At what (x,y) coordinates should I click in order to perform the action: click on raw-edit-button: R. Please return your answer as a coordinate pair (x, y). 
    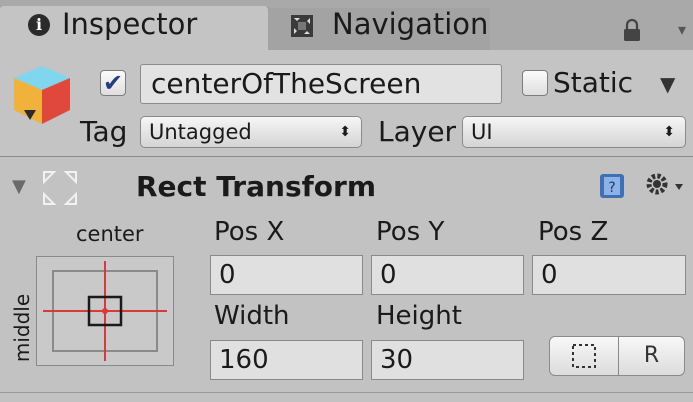
    Looking at the image, I should click on (651, 356).